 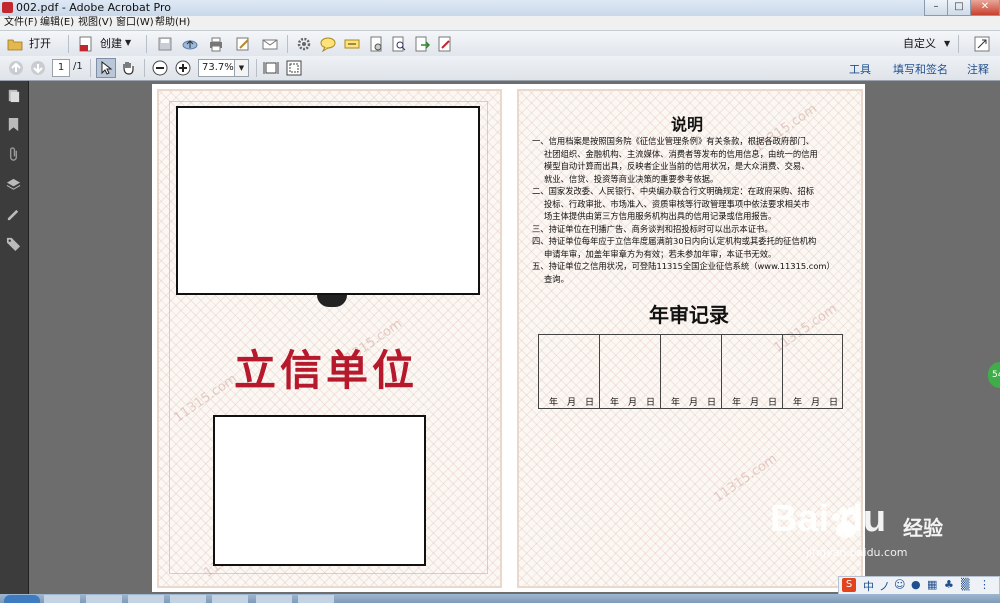 I want to click on emoji-icon: ☺, so click(x=899, y=584).